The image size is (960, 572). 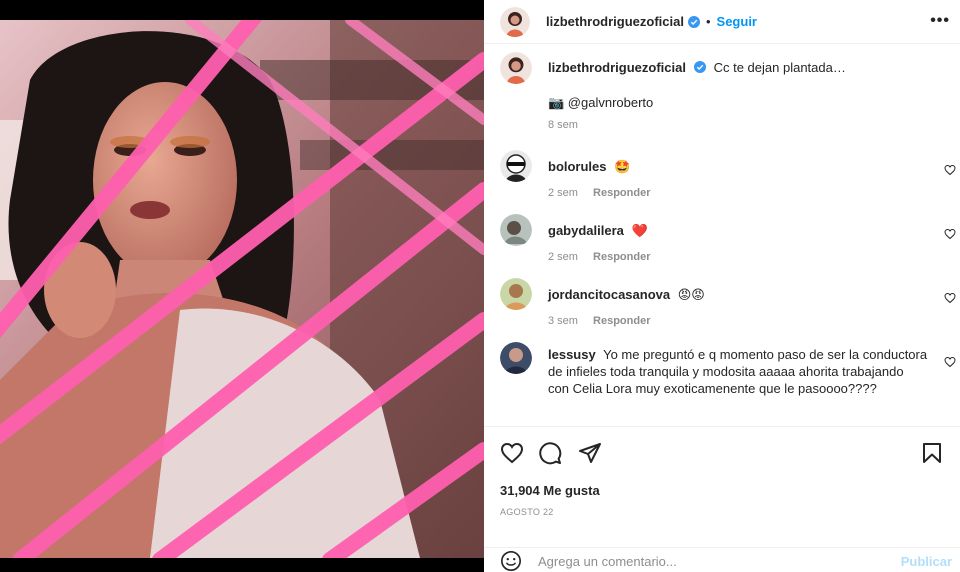 I want to click on comment-text: ❤️, so click(x=639, y=230).